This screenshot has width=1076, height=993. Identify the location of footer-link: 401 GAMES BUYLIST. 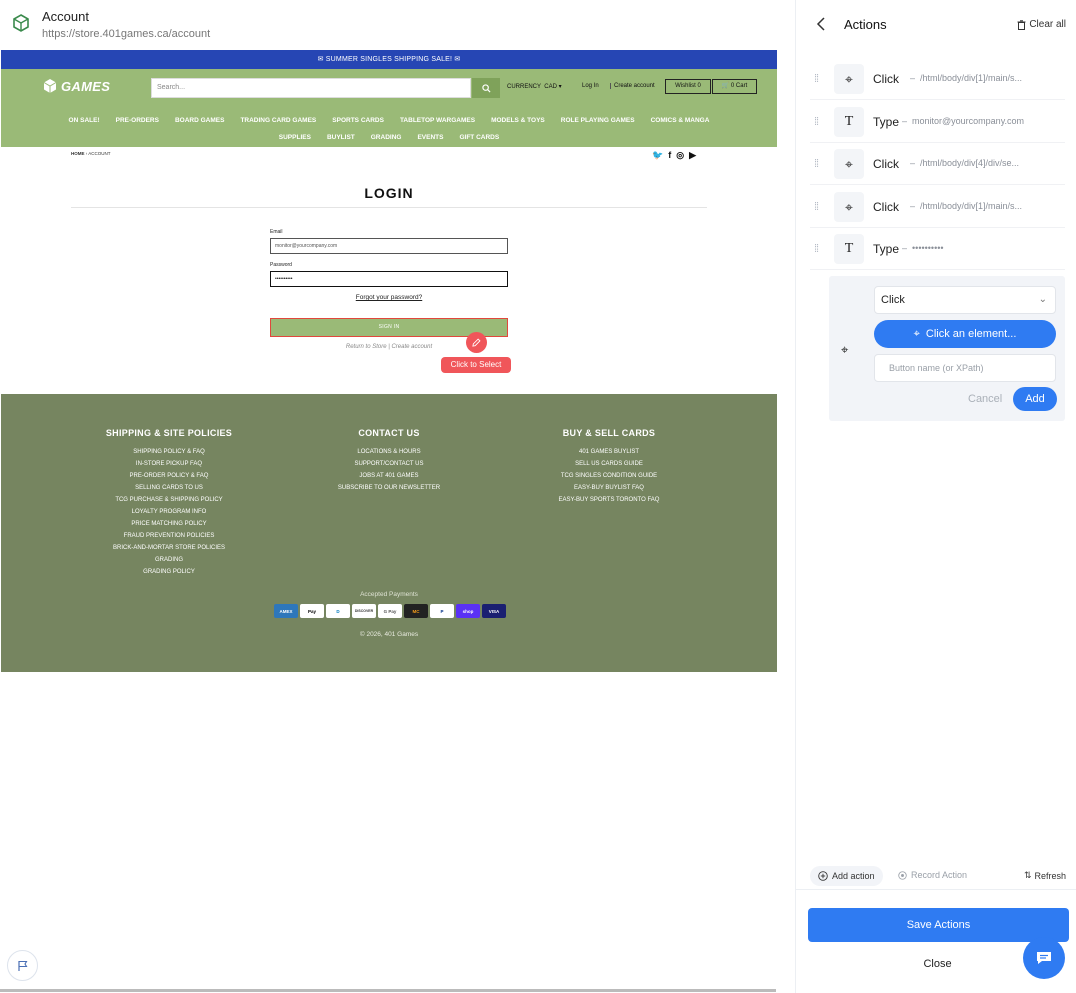
(609, 452).